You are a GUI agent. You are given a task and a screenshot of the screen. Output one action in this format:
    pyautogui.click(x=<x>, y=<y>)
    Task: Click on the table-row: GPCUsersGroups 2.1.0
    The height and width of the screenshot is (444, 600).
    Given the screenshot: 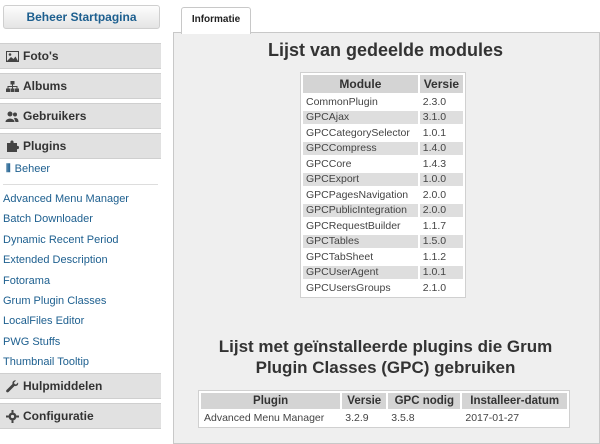 What is the action you would take?
    pyautogui.click(x=383, y=288)
    